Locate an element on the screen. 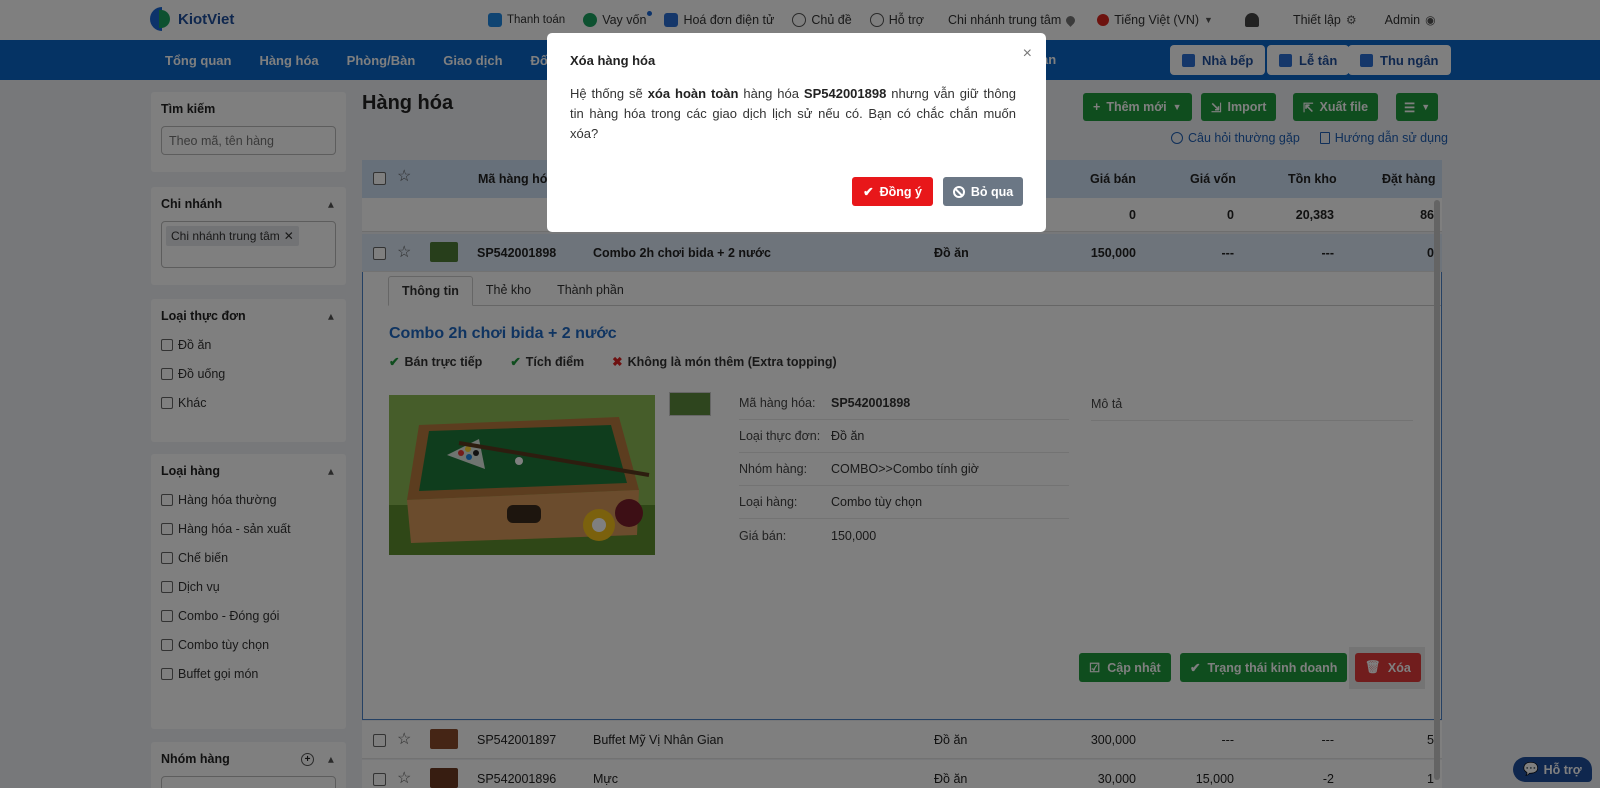 The width and height of the screenshot is (1600, 788). cancel-button: Bỏ qua is located at coordinates (983, 191).